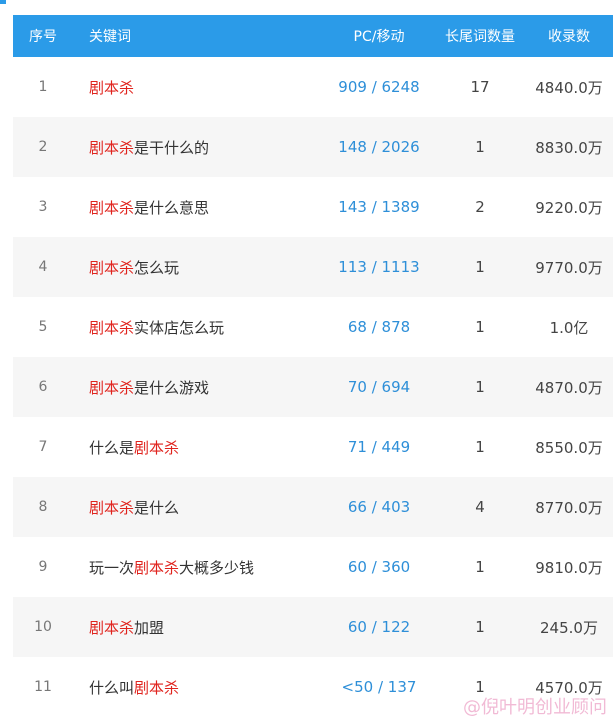  Describe the element at coordinates (43, 447) in the screenshot. I see `row-index: 7` at that location.